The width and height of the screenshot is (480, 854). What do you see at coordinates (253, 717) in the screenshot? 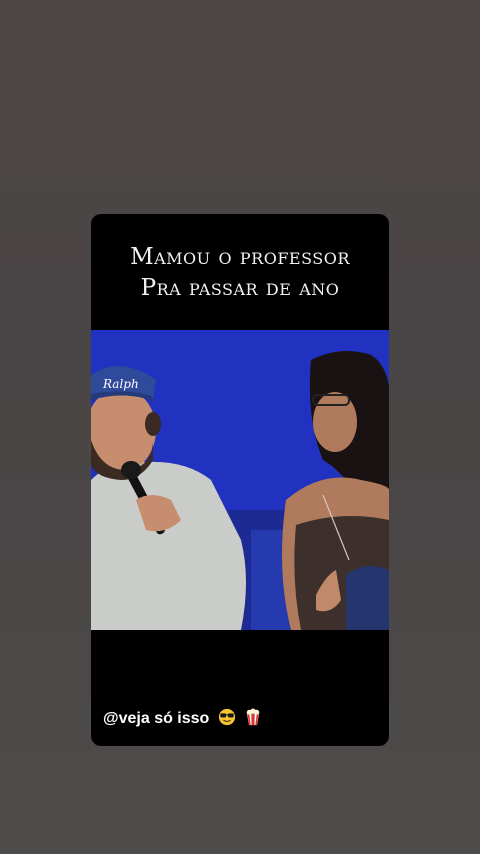
I see `popcorn-icon` at bounding box center [253, 717].